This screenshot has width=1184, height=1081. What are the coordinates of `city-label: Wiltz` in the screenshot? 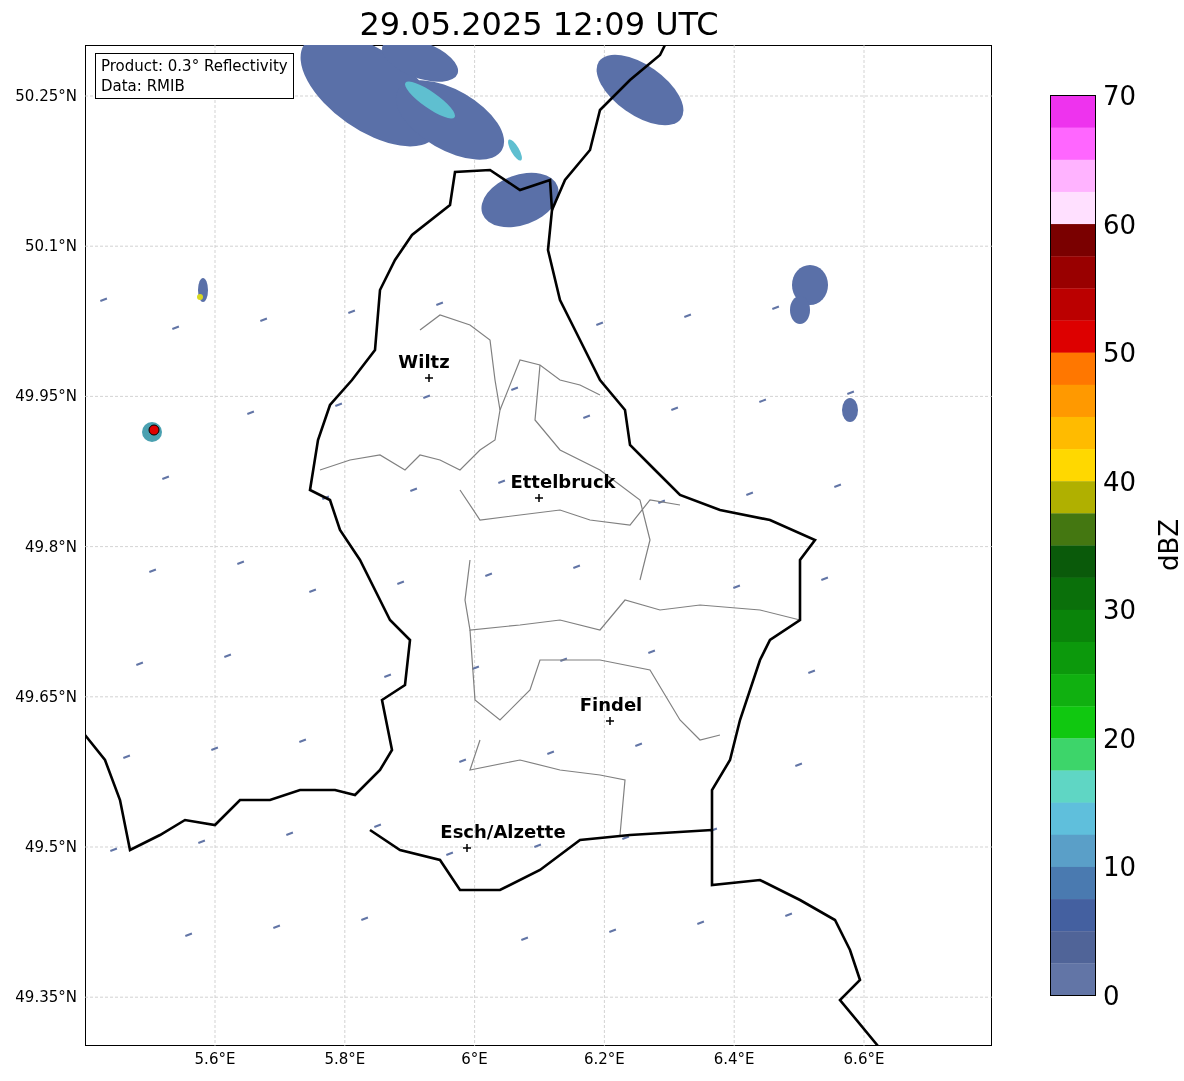 It's located at (424, 361).